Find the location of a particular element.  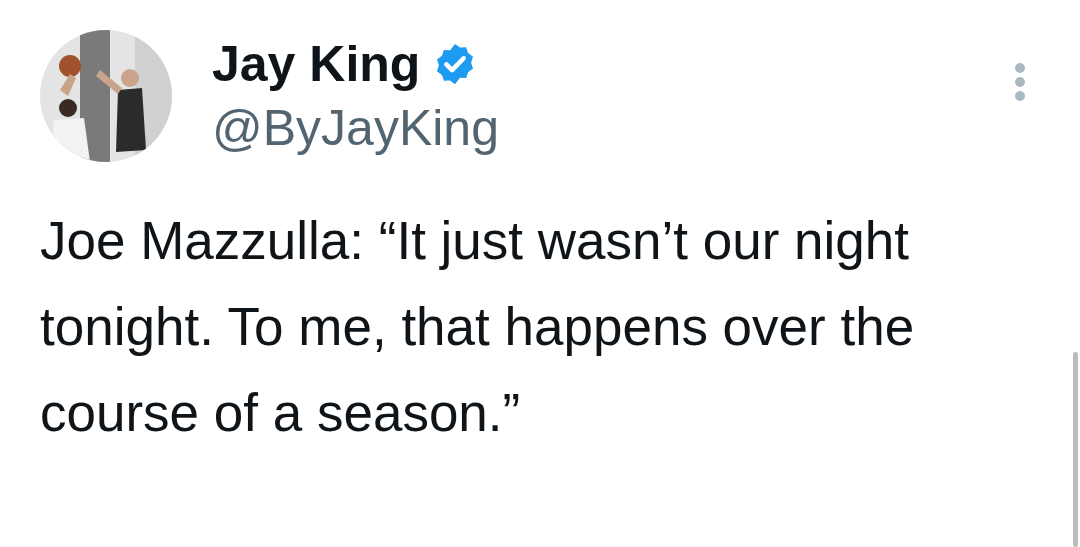

author-name: Jay King is located at coordinates (316, 64).